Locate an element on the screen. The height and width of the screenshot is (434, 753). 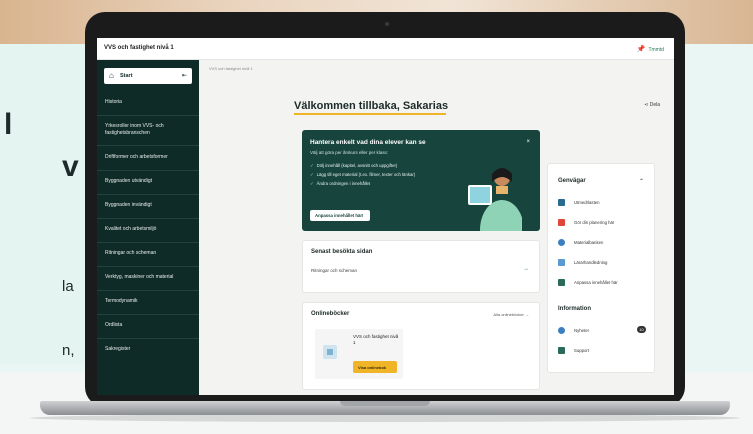
bg-body-fragment-2: n, is located at coordinates (68, 350).